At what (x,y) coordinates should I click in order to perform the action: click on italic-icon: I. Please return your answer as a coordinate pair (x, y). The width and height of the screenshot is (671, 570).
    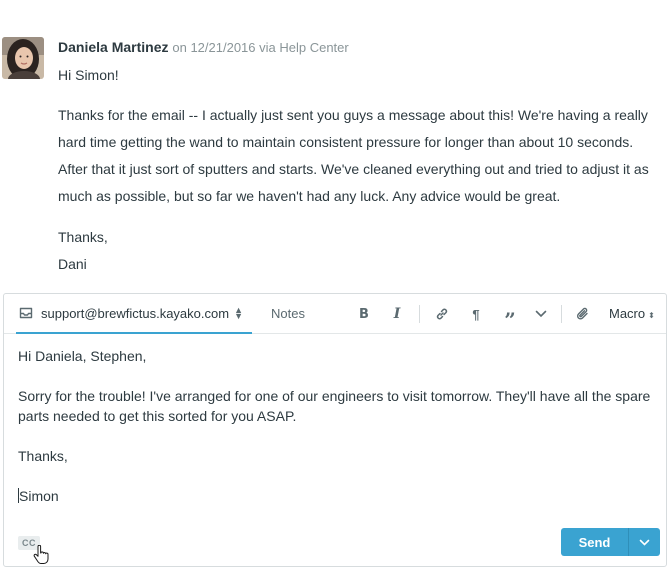
    Looking at the image, I should click on (397, 314).